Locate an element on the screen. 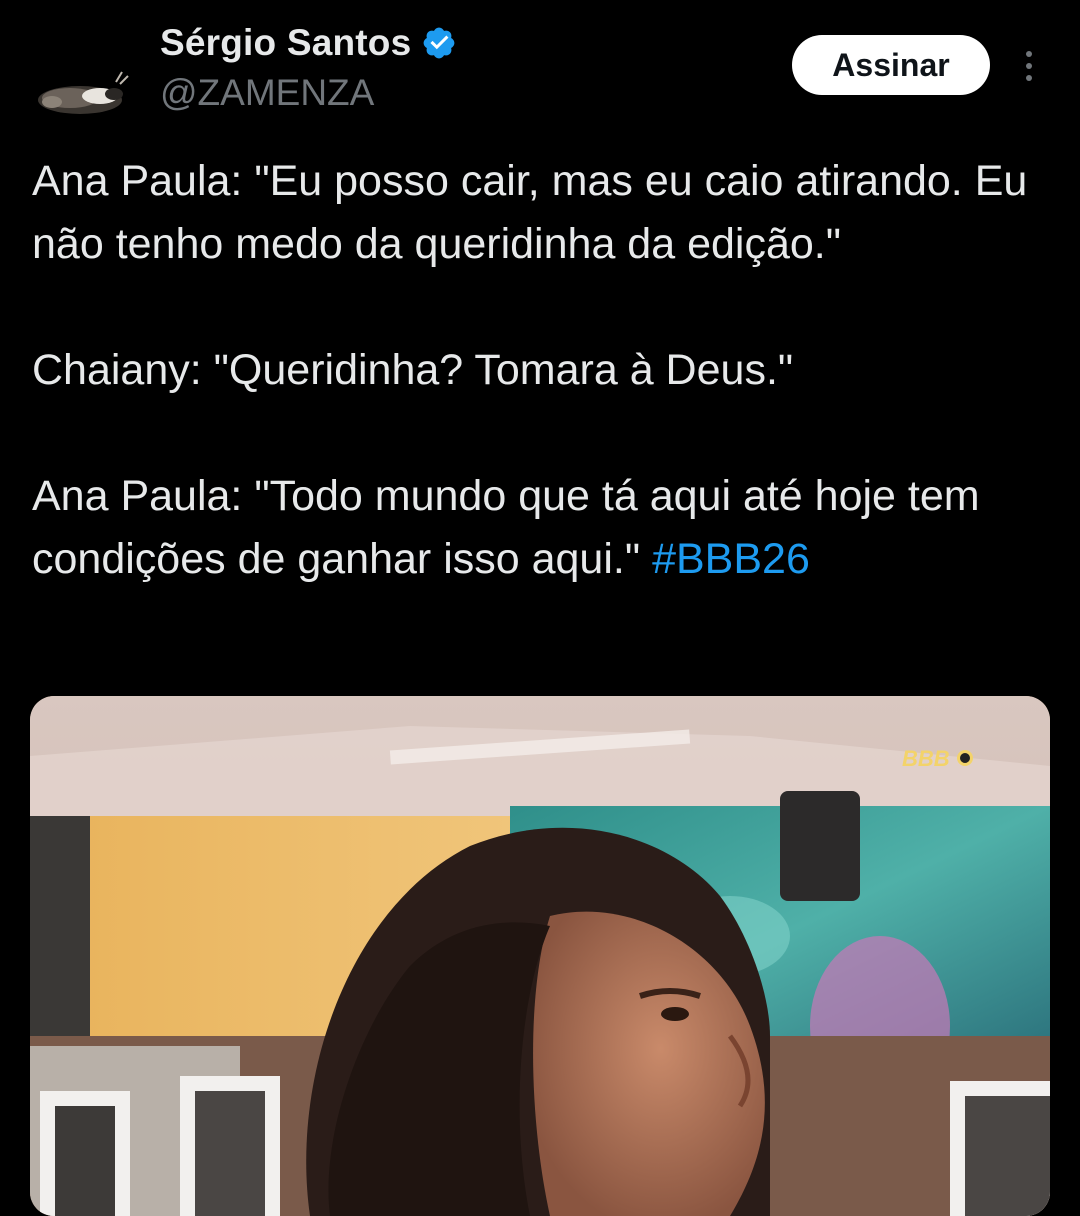 The height and width of the screenshot is (1216, 1080). author-name-row: Sérgio Santos is located at coordinates (308, 43).